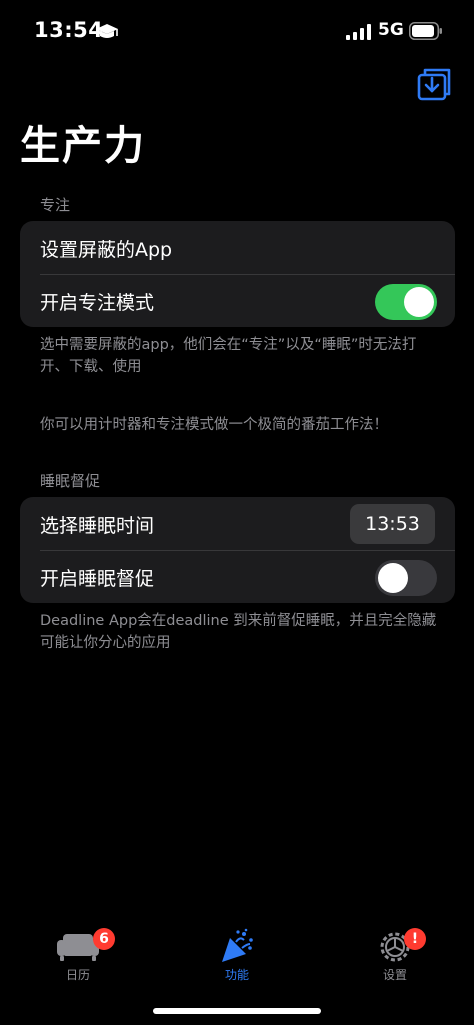 The height and width of the screenshot is (1025, 474). I want to click on blocked-apps-row: 设置屏蔽的App, so click(237, 247).